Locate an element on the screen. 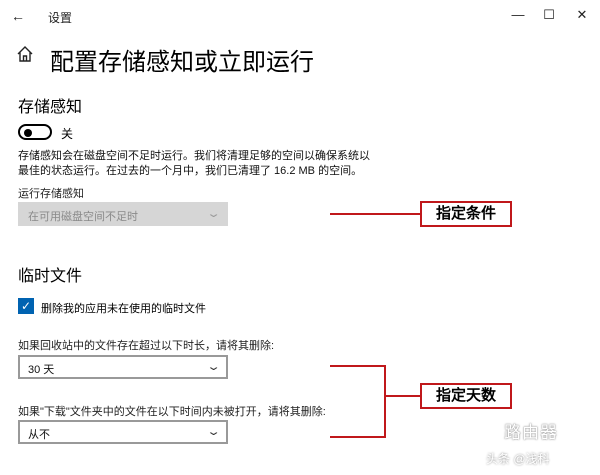 The height and width of the screenshot is (475, 600). page-title: 配置存储感知或立即运行 is located at coordinates (182, 62).